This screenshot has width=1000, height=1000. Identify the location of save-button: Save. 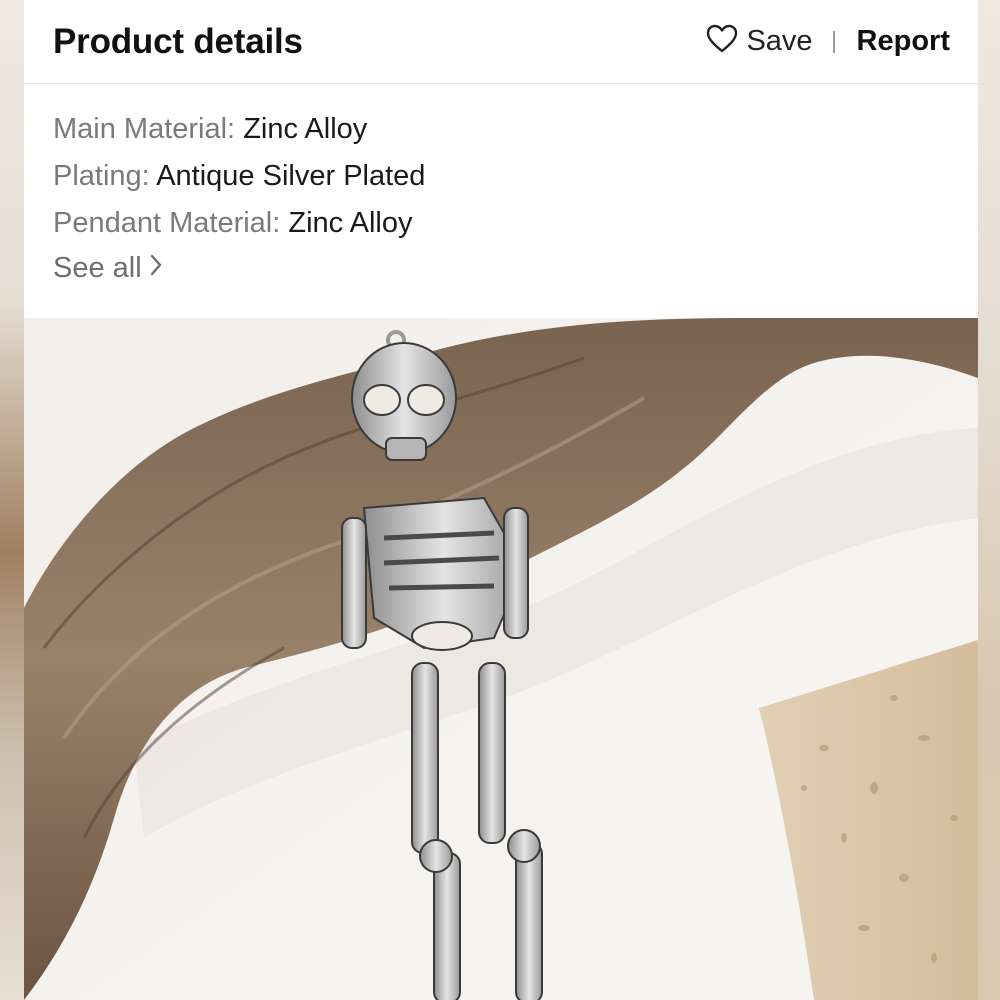
(759, 41).